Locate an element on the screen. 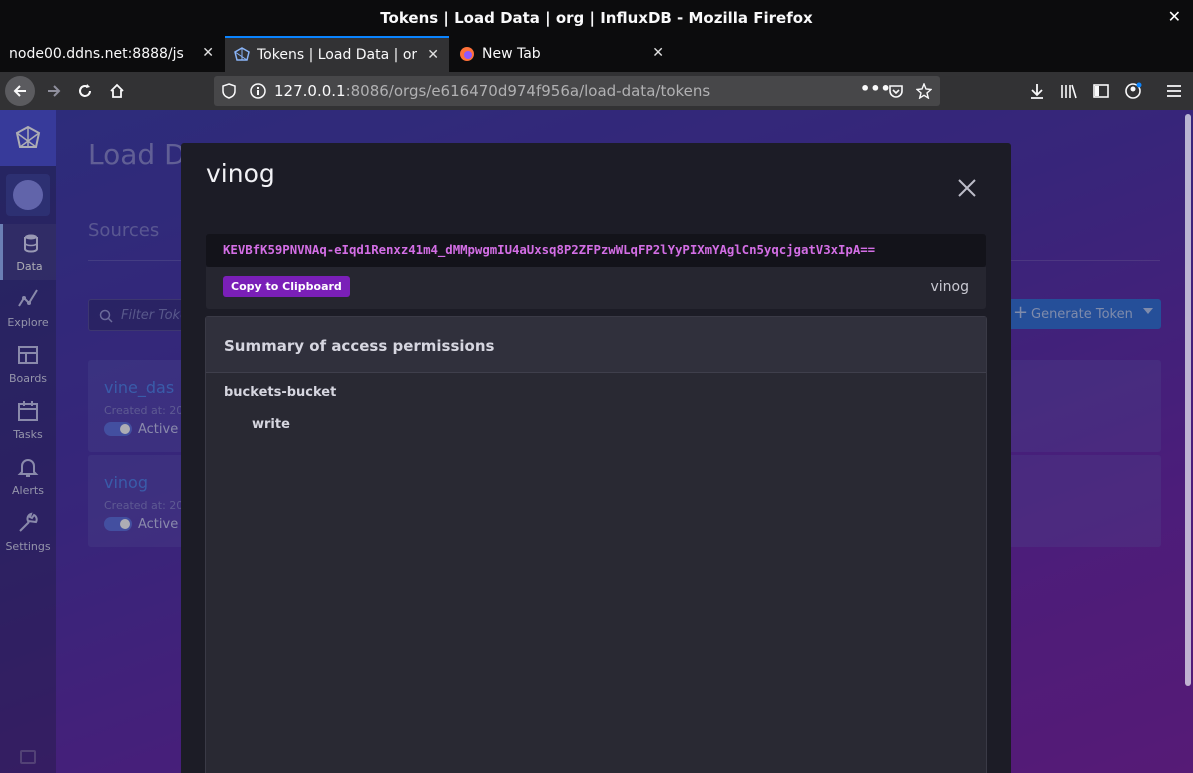 This screenshot has height=773, width=1193. downloads-button is located at coordinates (1037, 91).